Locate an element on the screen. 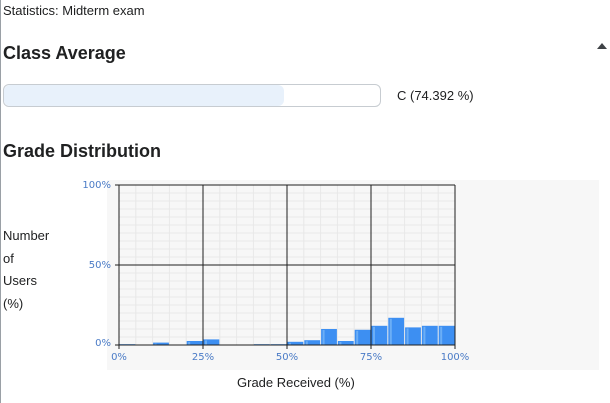 This screenshot has width=610, height=403. y-axis-label-line: Users is located at coordinates (20, 280).